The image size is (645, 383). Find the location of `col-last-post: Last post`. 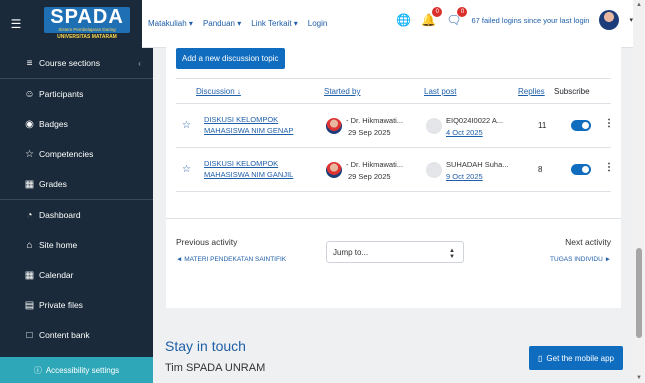

col-last-post: Last post is located at coordinates (440, 91).